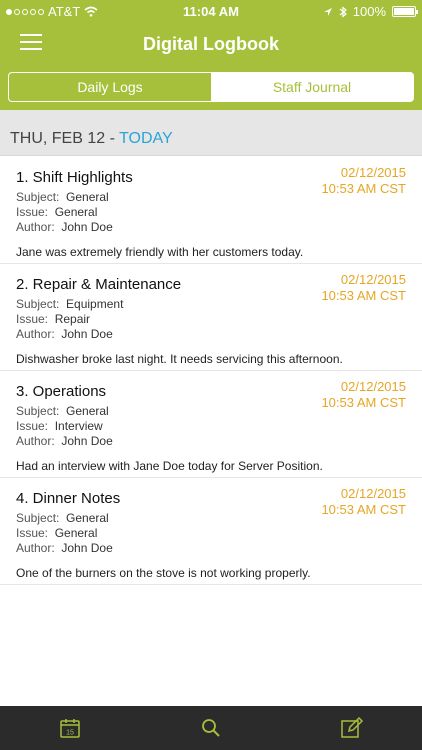 This screenshot has width=422, height=750. What do you see at coordinates (59, 426) in the screenshot?
I see `entry-issue: Issue: Interview` at bounding box center [59, 426].